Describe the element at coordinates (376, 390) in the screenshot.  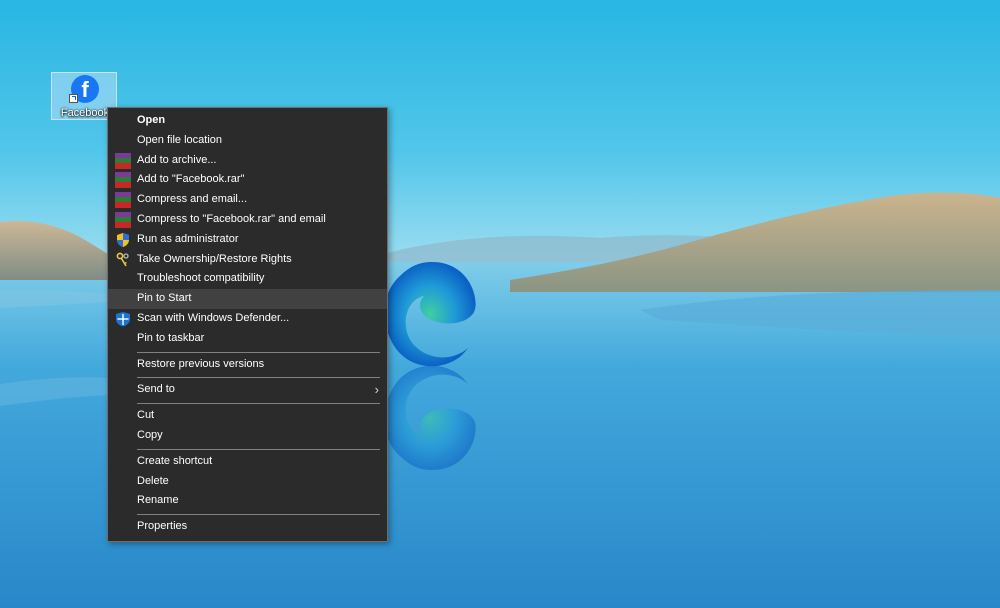
I see `chevron-right-icon: ›` at that location.